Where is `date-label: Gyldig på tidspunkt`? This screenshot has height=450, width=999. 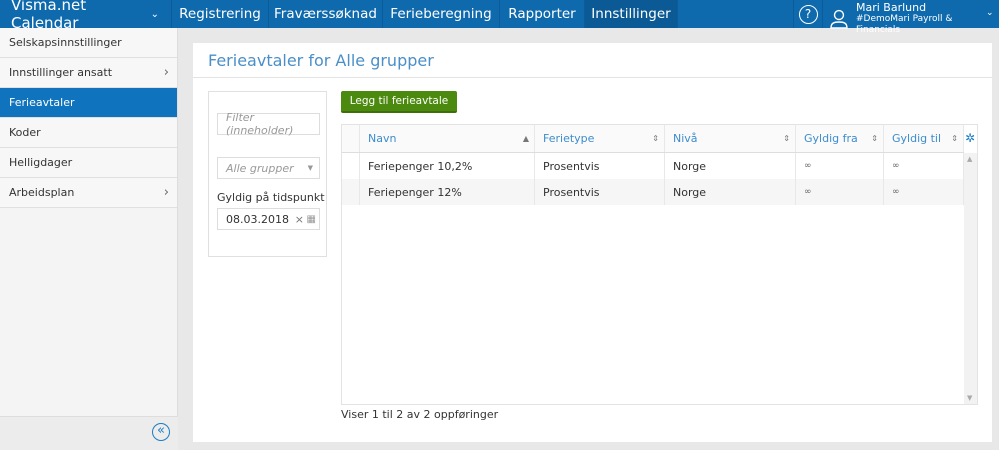 date-label: Gyldig på tidspunkt is located at coordinates (271, 197).